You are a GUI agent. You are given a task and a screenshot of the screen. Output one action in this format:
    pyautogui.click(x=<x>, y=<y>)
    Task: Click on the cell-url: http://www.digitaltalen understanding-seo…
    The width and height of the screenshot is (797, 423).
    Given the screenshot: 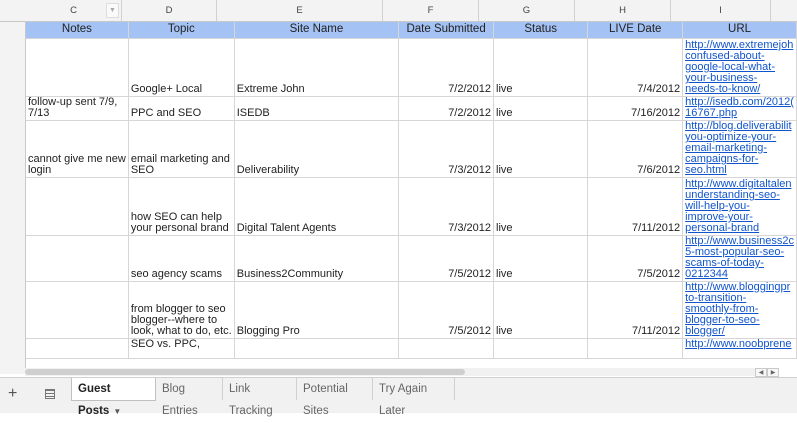 What is the action you would take?
    pyautogui.click(x=739, y=206)
    